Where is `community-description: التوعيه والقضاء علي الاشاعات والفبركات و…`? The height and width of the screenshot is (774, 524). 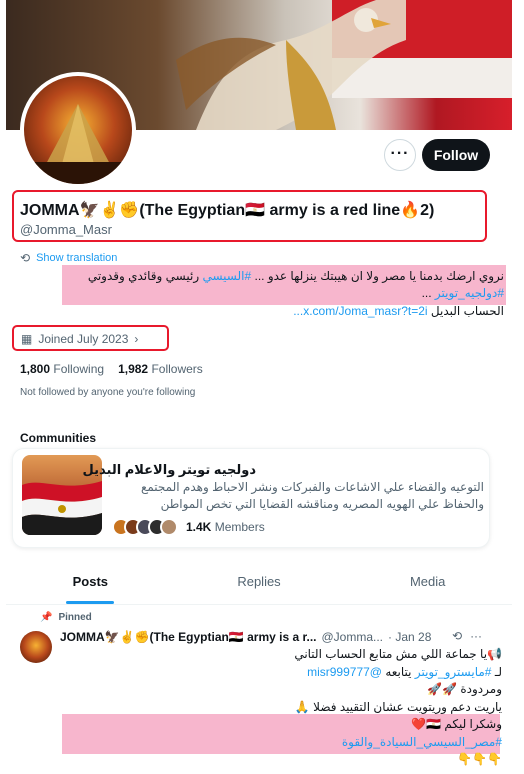 community-description: التوعيه والقضاء علي الاشاعات والفبركات و… is located at coordinates (312, 495).